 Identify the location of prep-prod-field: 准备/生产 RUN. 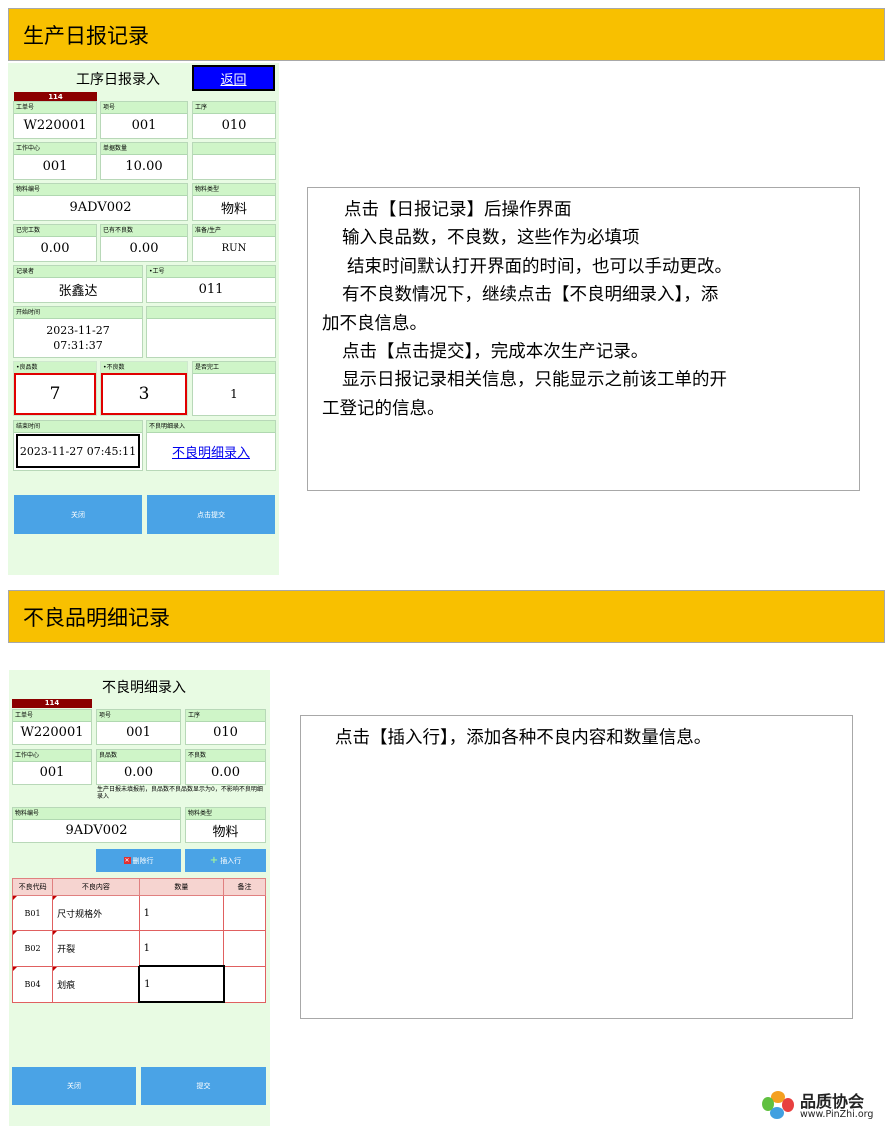
(234, 243).